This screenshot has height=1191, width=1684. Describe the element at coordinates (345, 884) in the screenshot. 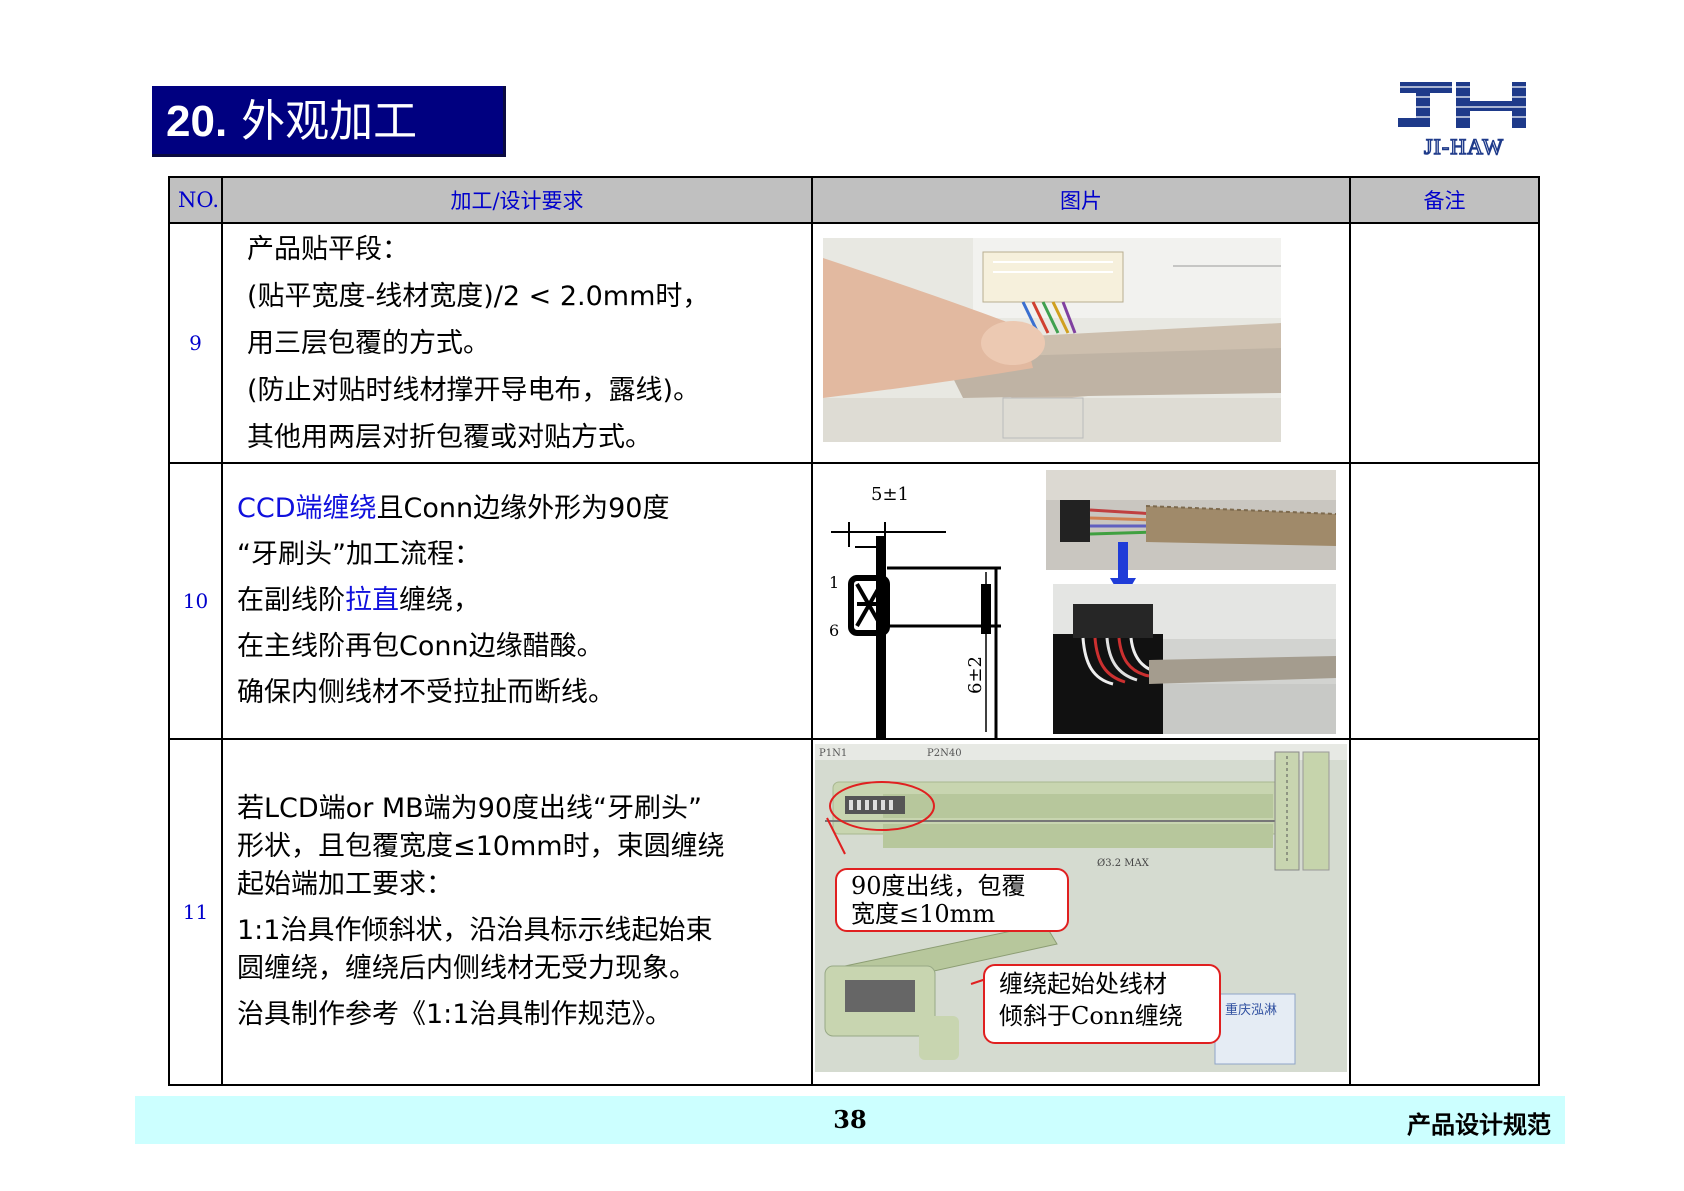

I see `requirement-line: 起始端加工要求：` at that location.